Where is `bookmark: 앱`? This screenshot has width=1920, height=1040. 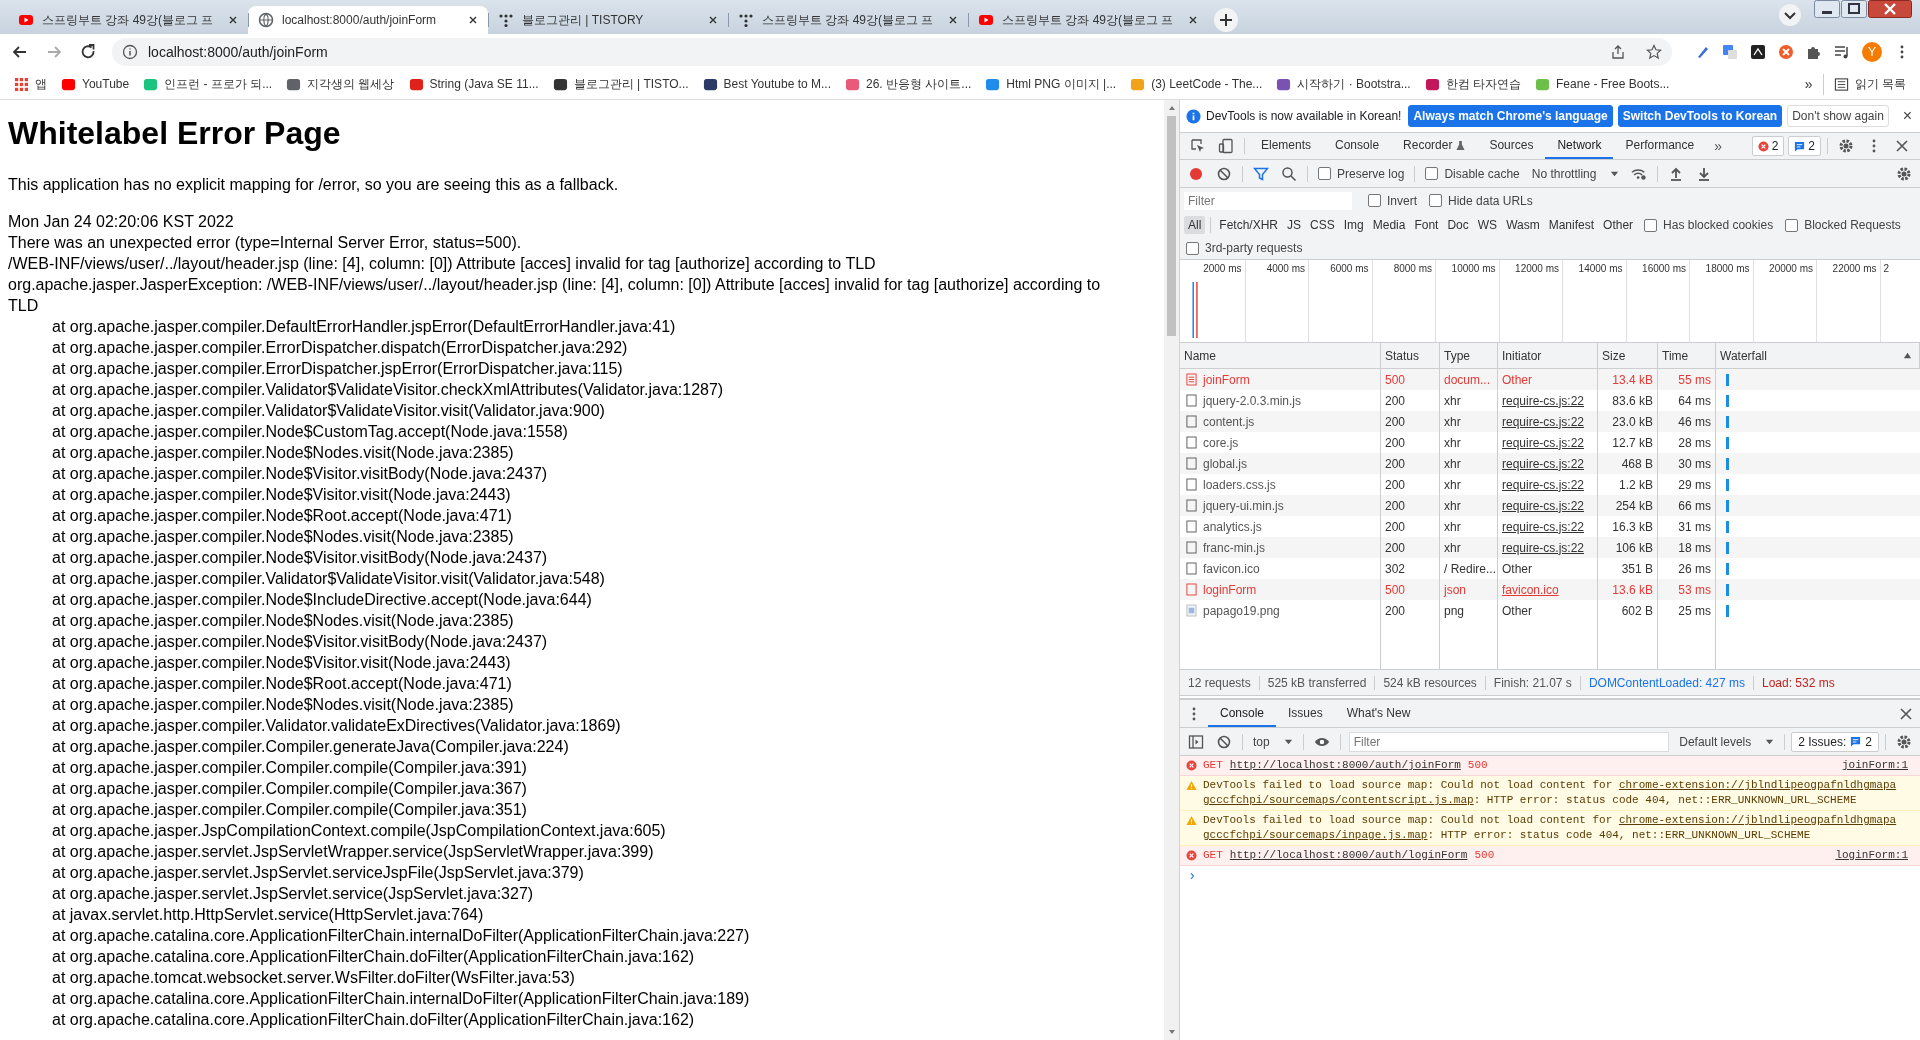
bookmark: 앱 is located at coordinates (30, 84).